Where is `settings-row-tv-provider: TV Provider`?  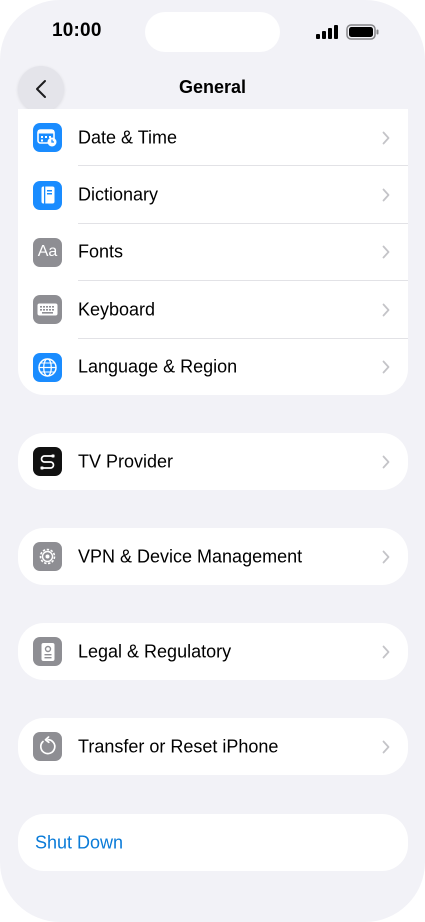 settings-row-tv-provider: TV Provider is located at coordinates (213, 461).